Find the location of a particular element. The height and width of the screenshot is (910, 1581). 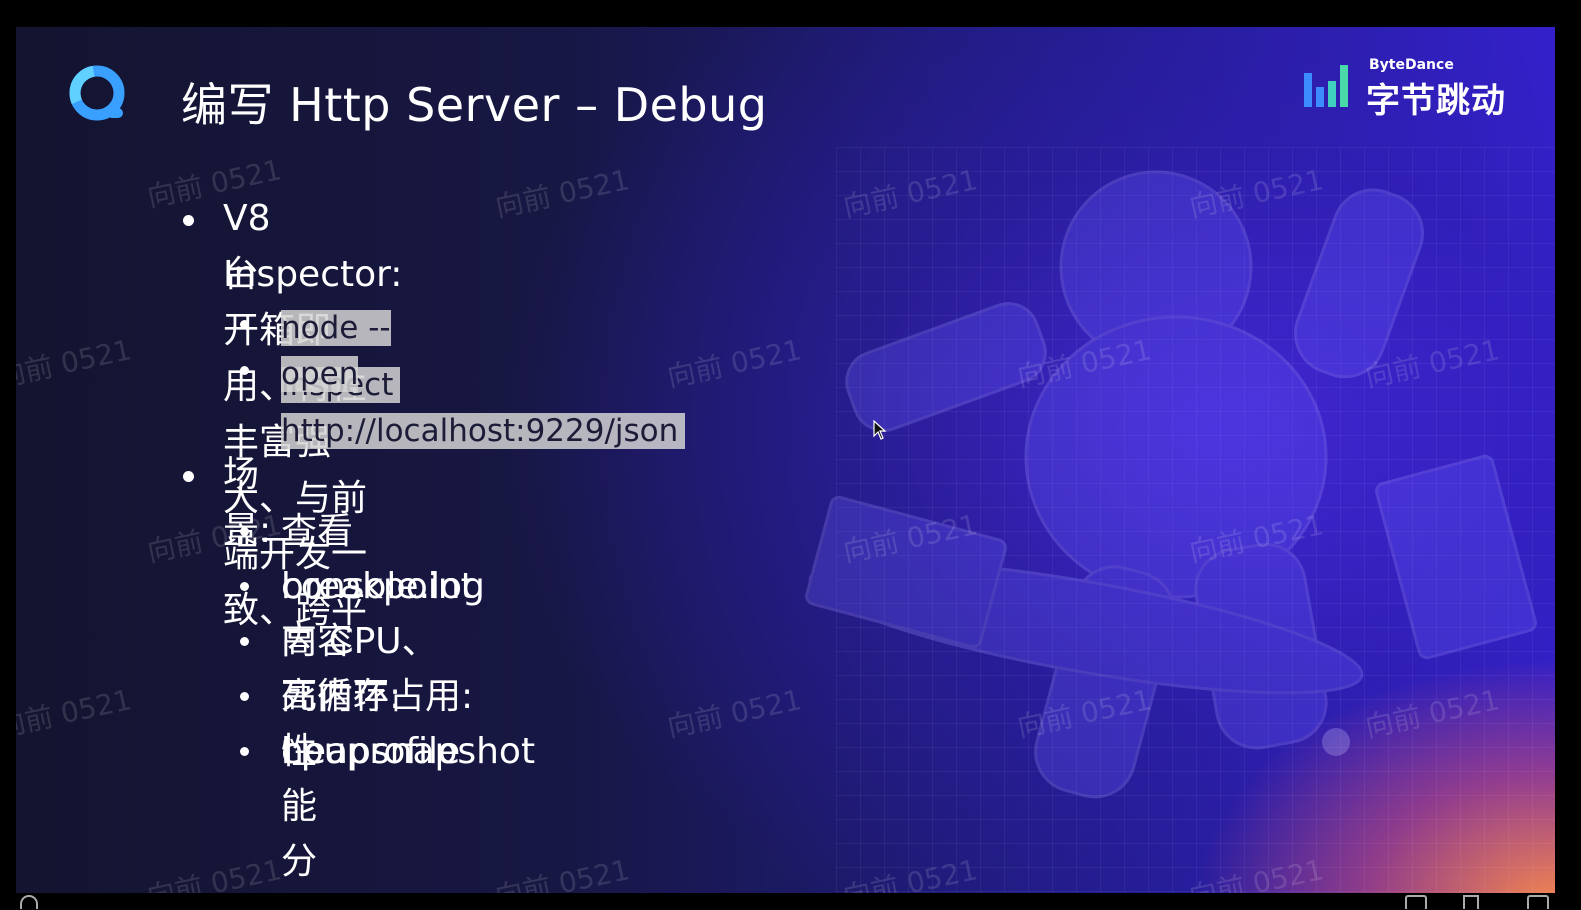

bytedance-bars-icon is located at coordinates (1326, 86).